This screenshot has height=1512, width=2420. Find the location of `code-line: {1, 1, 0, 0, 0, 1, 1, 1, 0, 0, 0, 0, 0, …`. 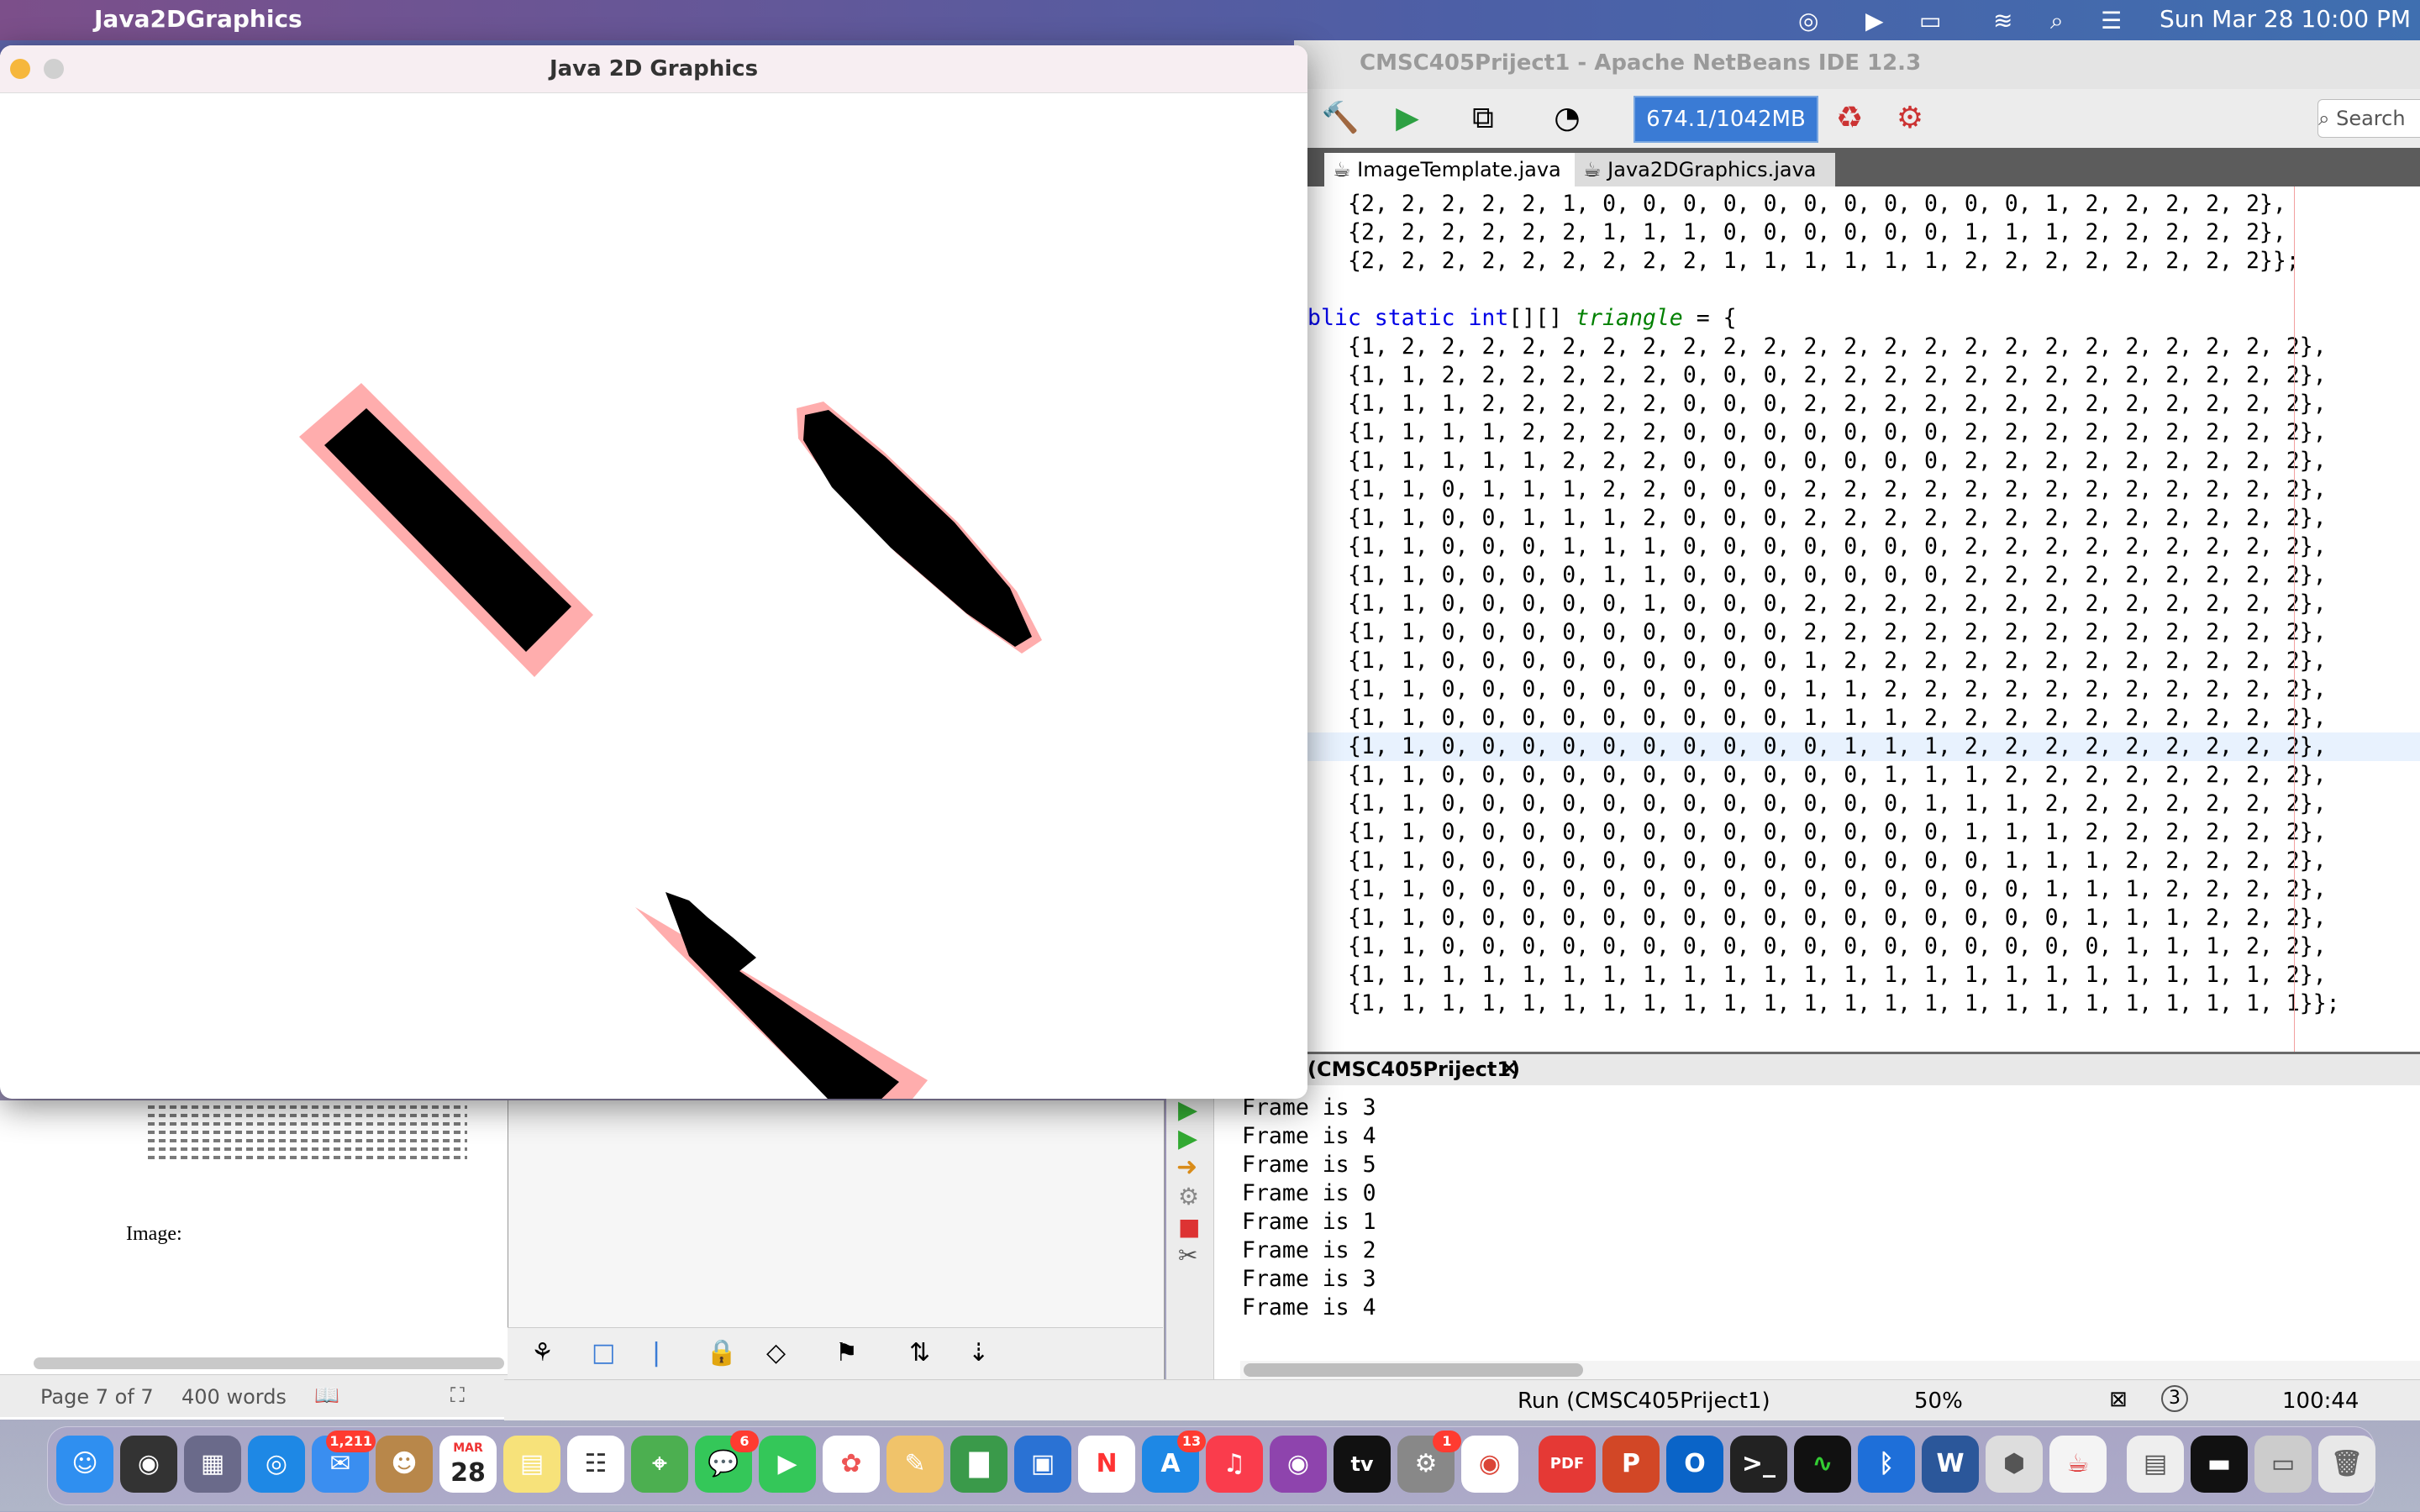

code-line: {1, 1, 0, 0, 0, 1, 1, 1, 0, 0, 0, 0, 0, … is located at coordinates (1838, 546).